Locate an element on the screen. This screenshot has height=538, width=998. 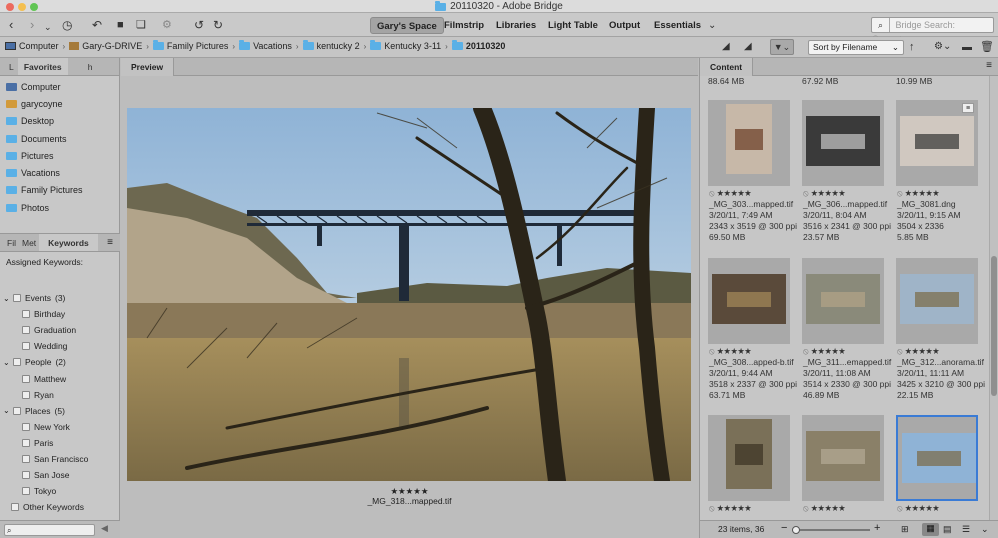
workspace-garys-space: Gary's Space is located at coordinates (407, 25).